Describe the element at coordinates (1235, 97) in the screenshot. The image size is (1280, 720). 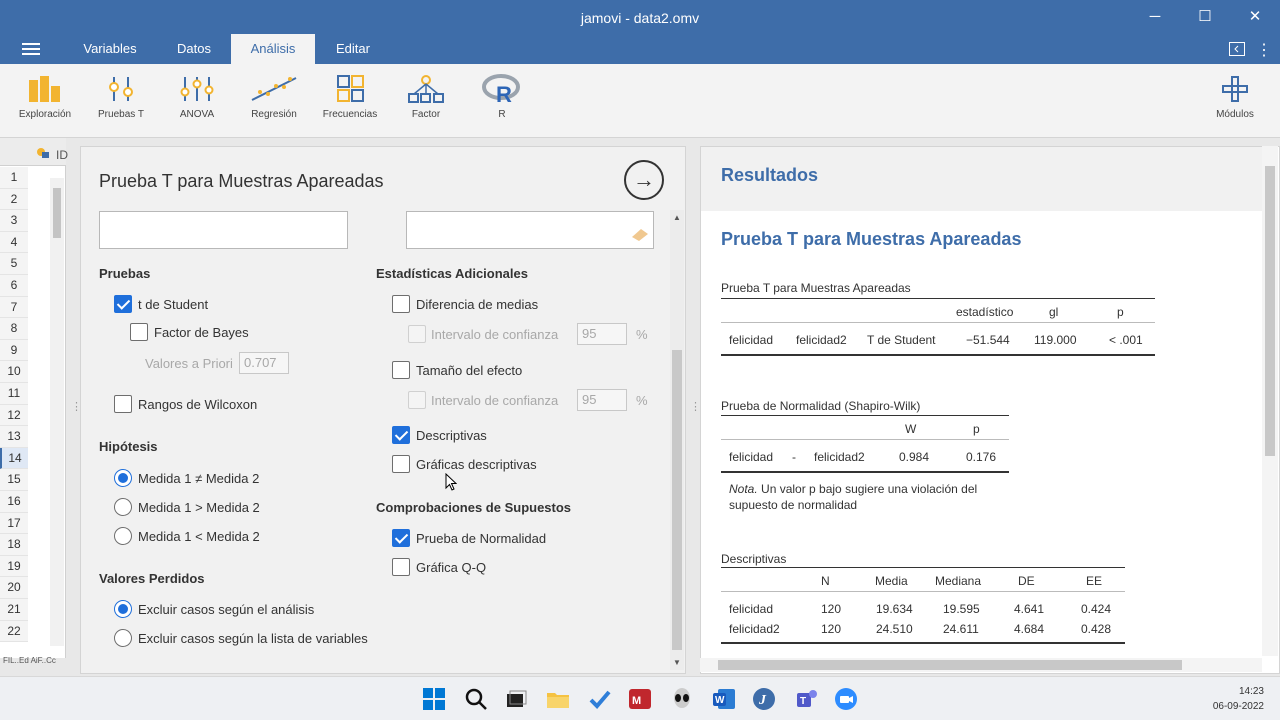
I see `ribbon-modulos-button: Módulos` at that location.